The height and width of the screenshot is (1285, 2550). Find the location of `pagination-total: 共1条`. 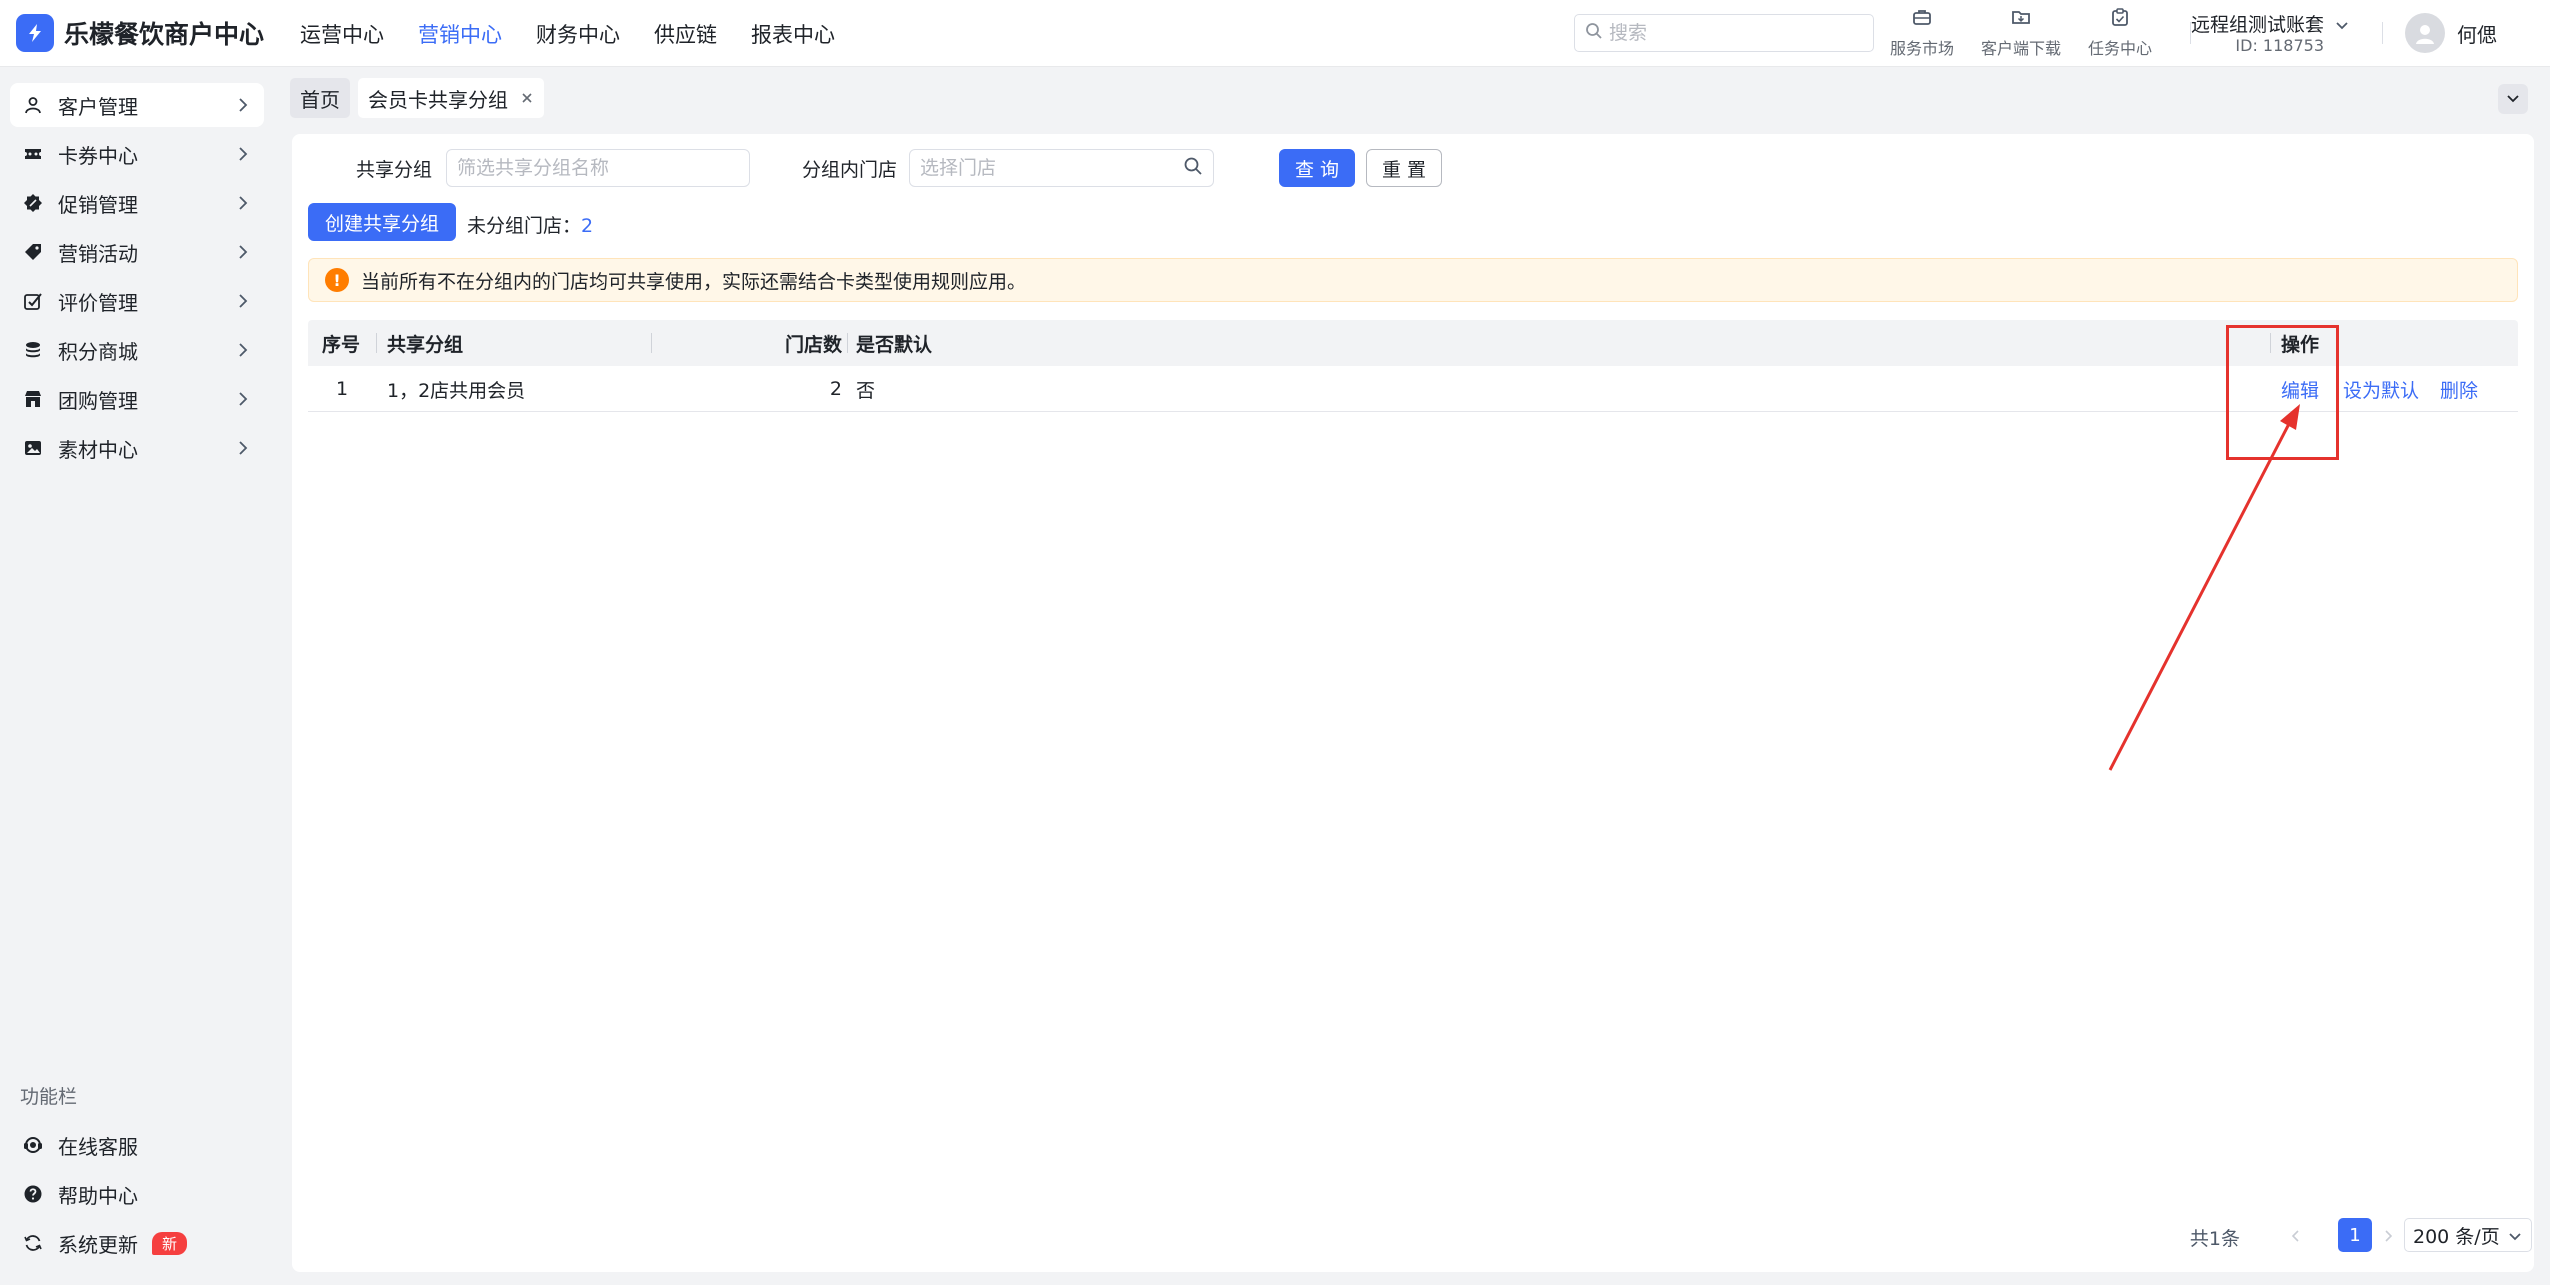

pagination-total: 共1条 is located at coordinates (2214, 1239).